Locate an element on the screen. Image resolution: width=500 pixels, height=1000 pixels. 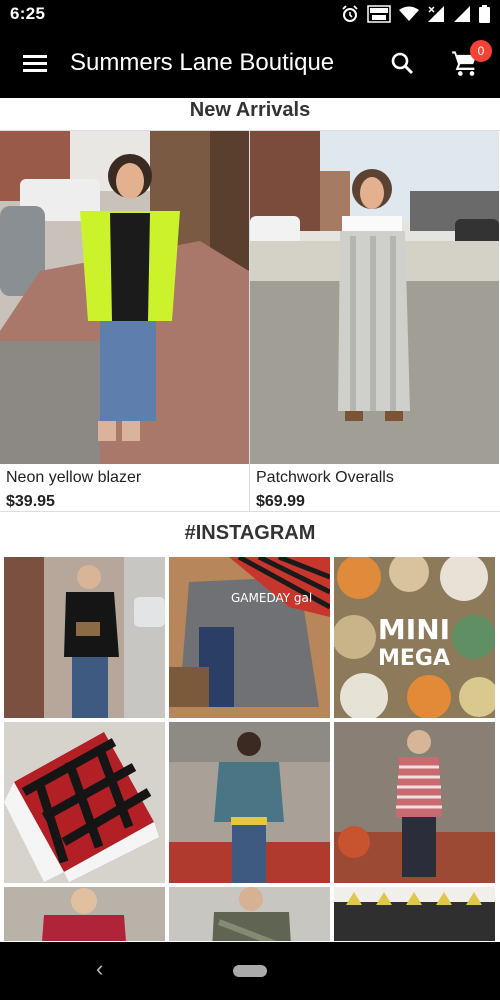
cart-count-badge: 0 is located at coordinates (481, 51).